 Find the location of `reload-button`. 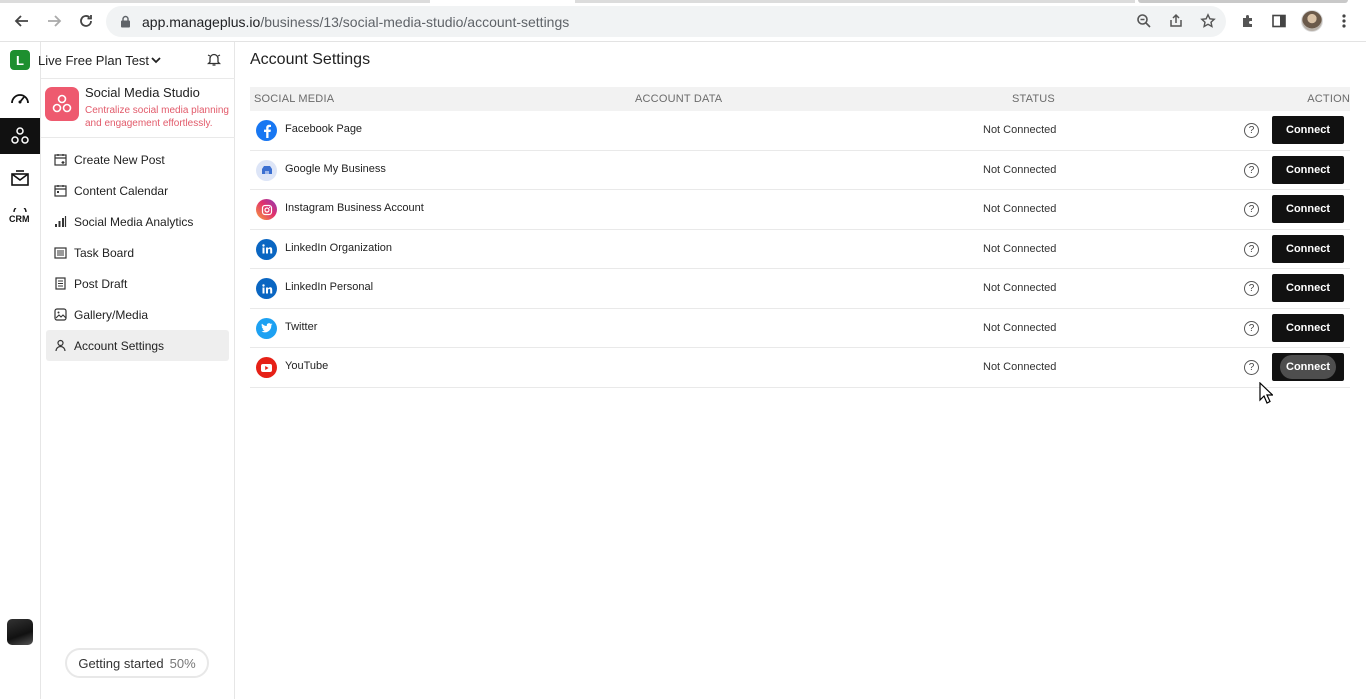

reload-button is located at coordinates (86, 21).